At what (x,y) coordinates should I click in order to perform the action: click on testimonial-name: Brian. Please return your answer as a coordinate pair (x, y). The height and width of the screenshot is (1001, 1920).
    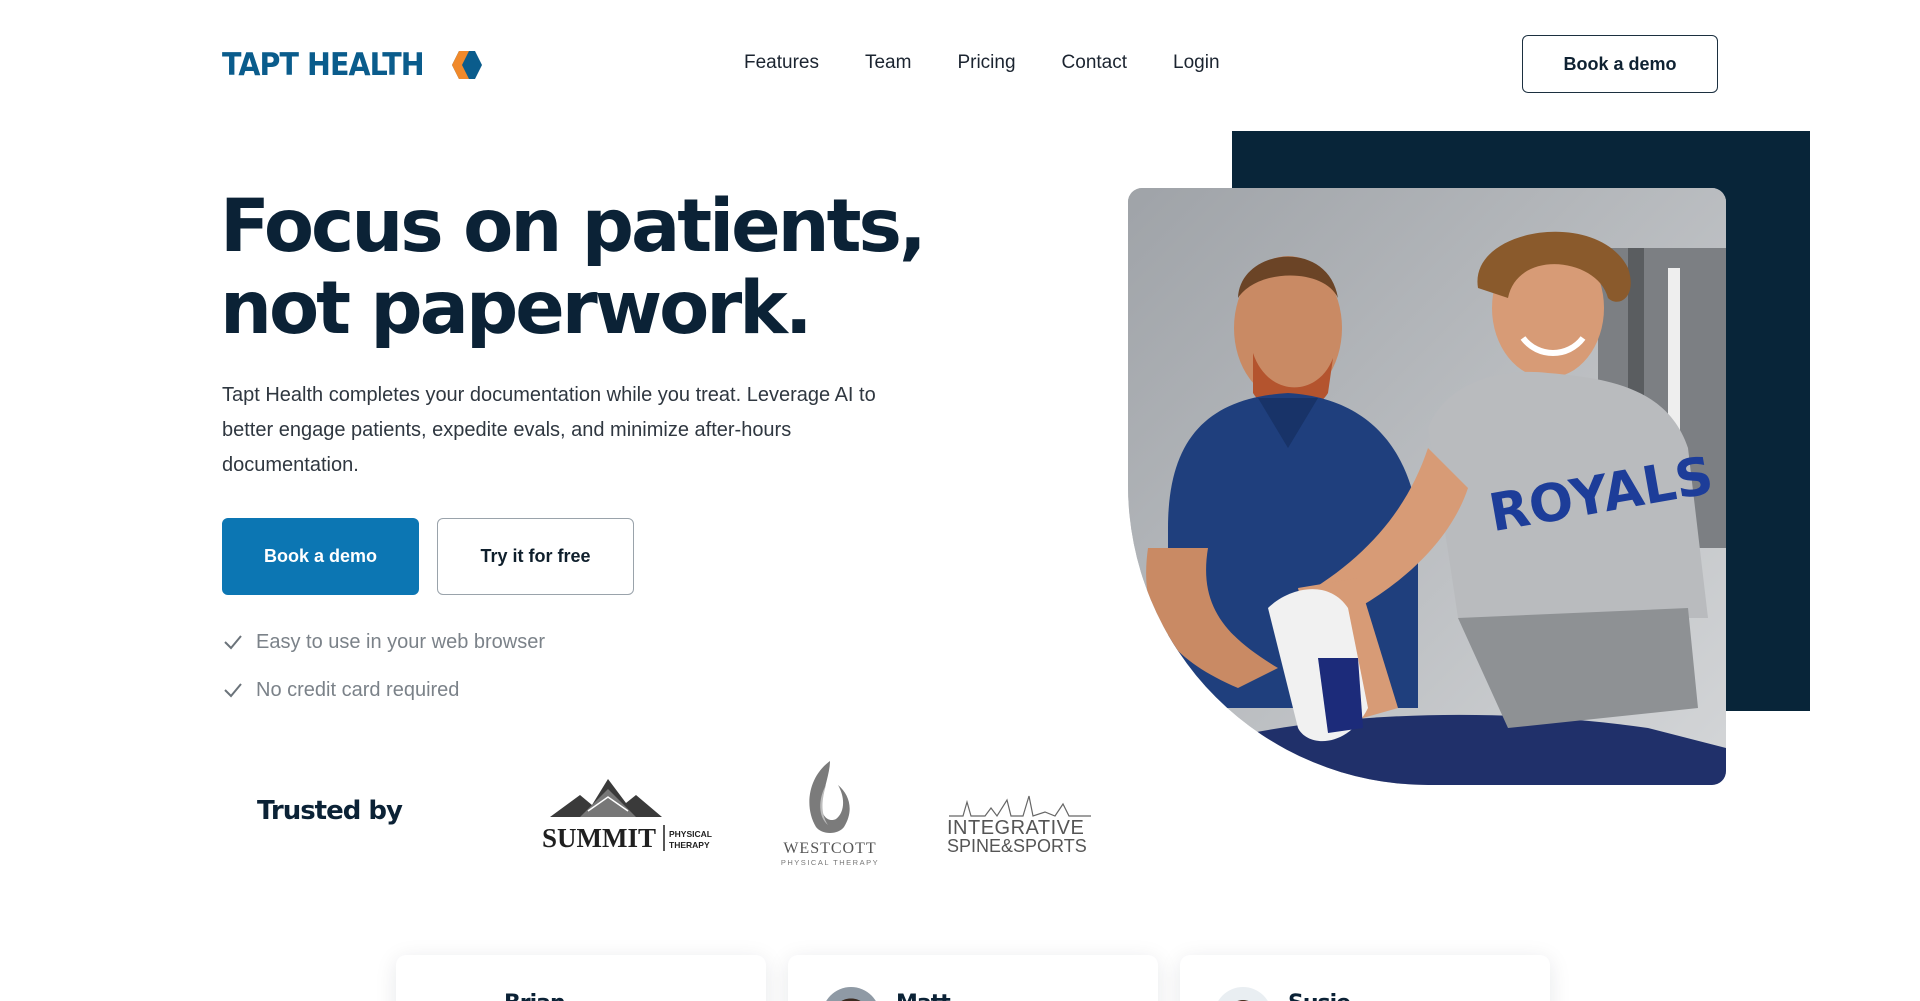
    Looking at the image, I should click on (535, 996).